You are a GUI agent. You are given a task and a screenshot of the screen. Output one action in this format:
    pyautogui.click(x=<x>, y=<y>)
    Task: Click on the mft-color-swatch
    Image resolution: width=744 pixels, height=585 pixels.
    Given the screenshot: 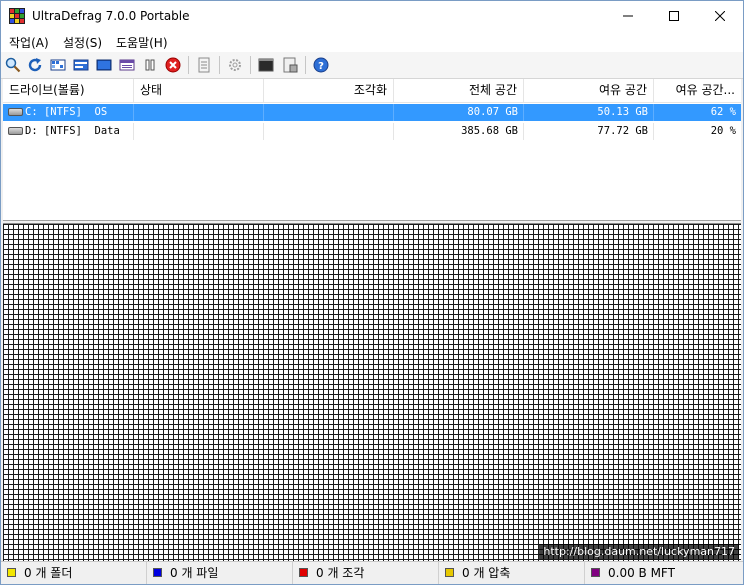 What is the action you would take?
    pyautogui.click(x=595, y=572)
    